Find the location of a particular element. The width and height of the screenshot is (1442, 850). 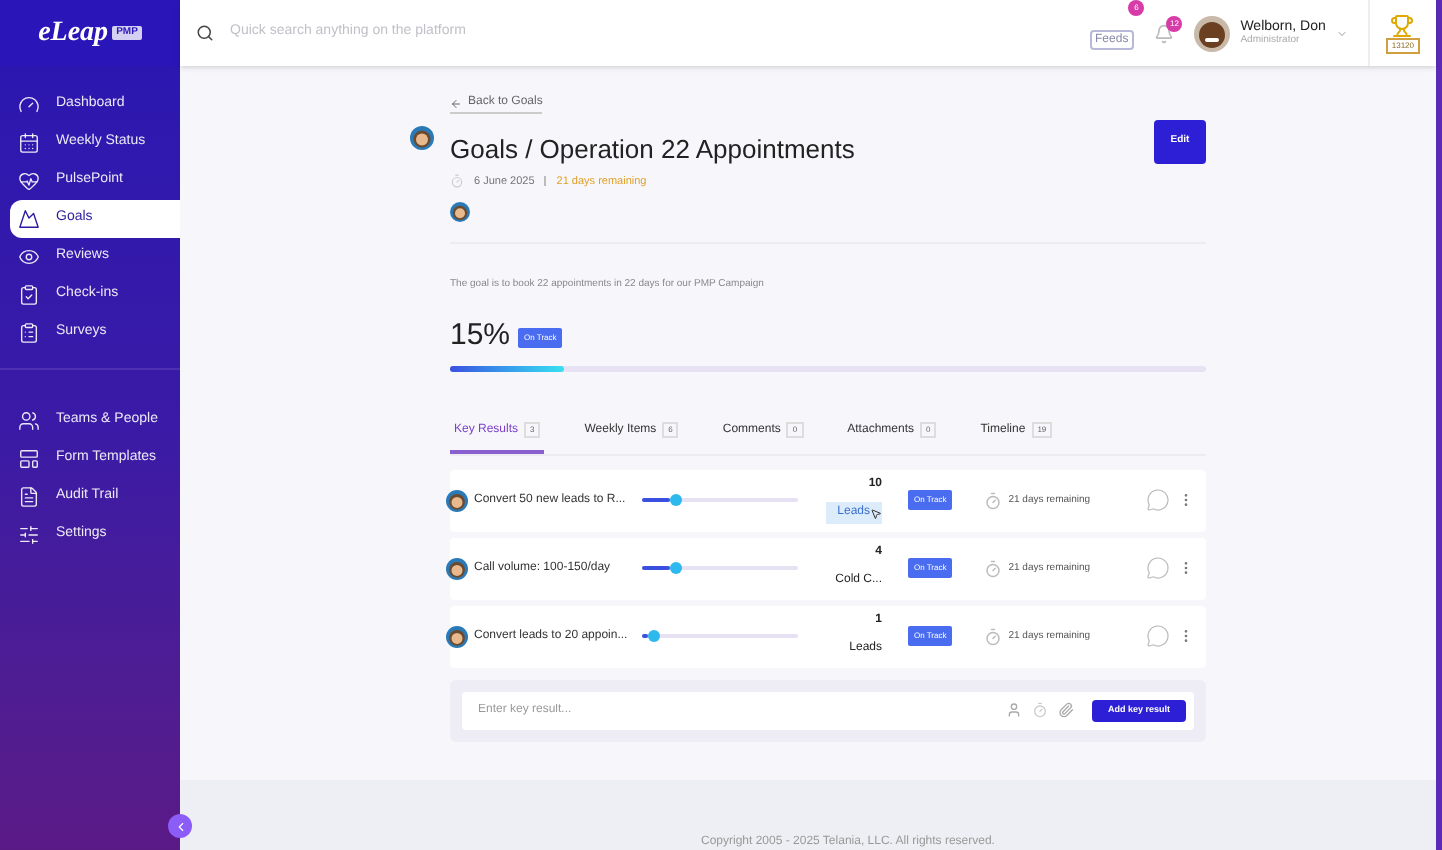

bell-icon is located at coordinates (1164, 33).